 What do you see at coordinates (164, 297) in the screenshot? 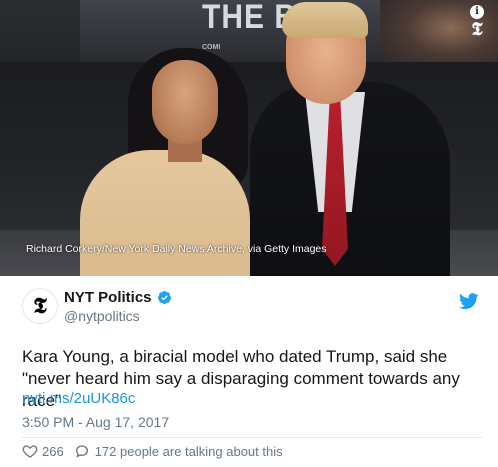
I see `verified-badge-icon` at bounding box center [164, 297].